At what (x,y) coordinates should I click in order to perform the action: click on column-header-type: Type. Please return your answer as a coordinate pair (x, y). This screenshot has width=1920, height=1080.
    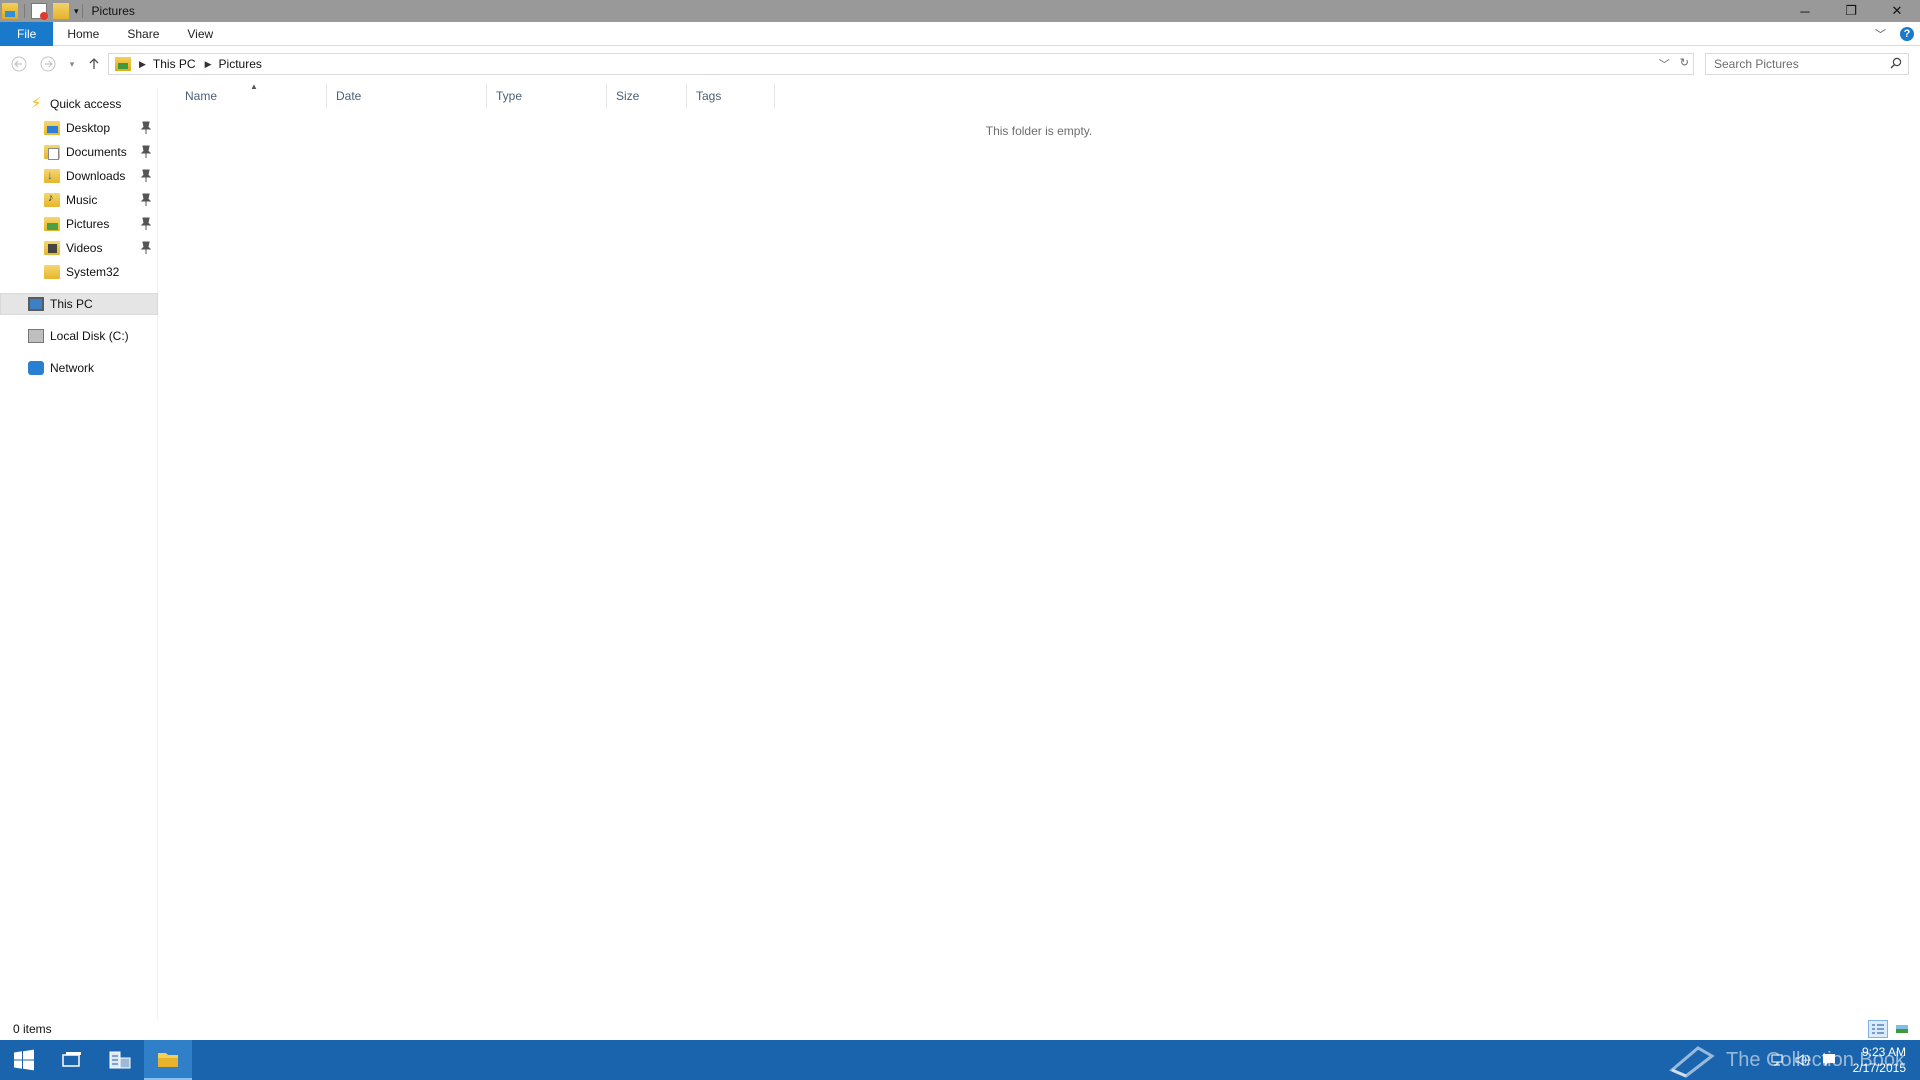
    Looking at the image, I should click on (547, 96).